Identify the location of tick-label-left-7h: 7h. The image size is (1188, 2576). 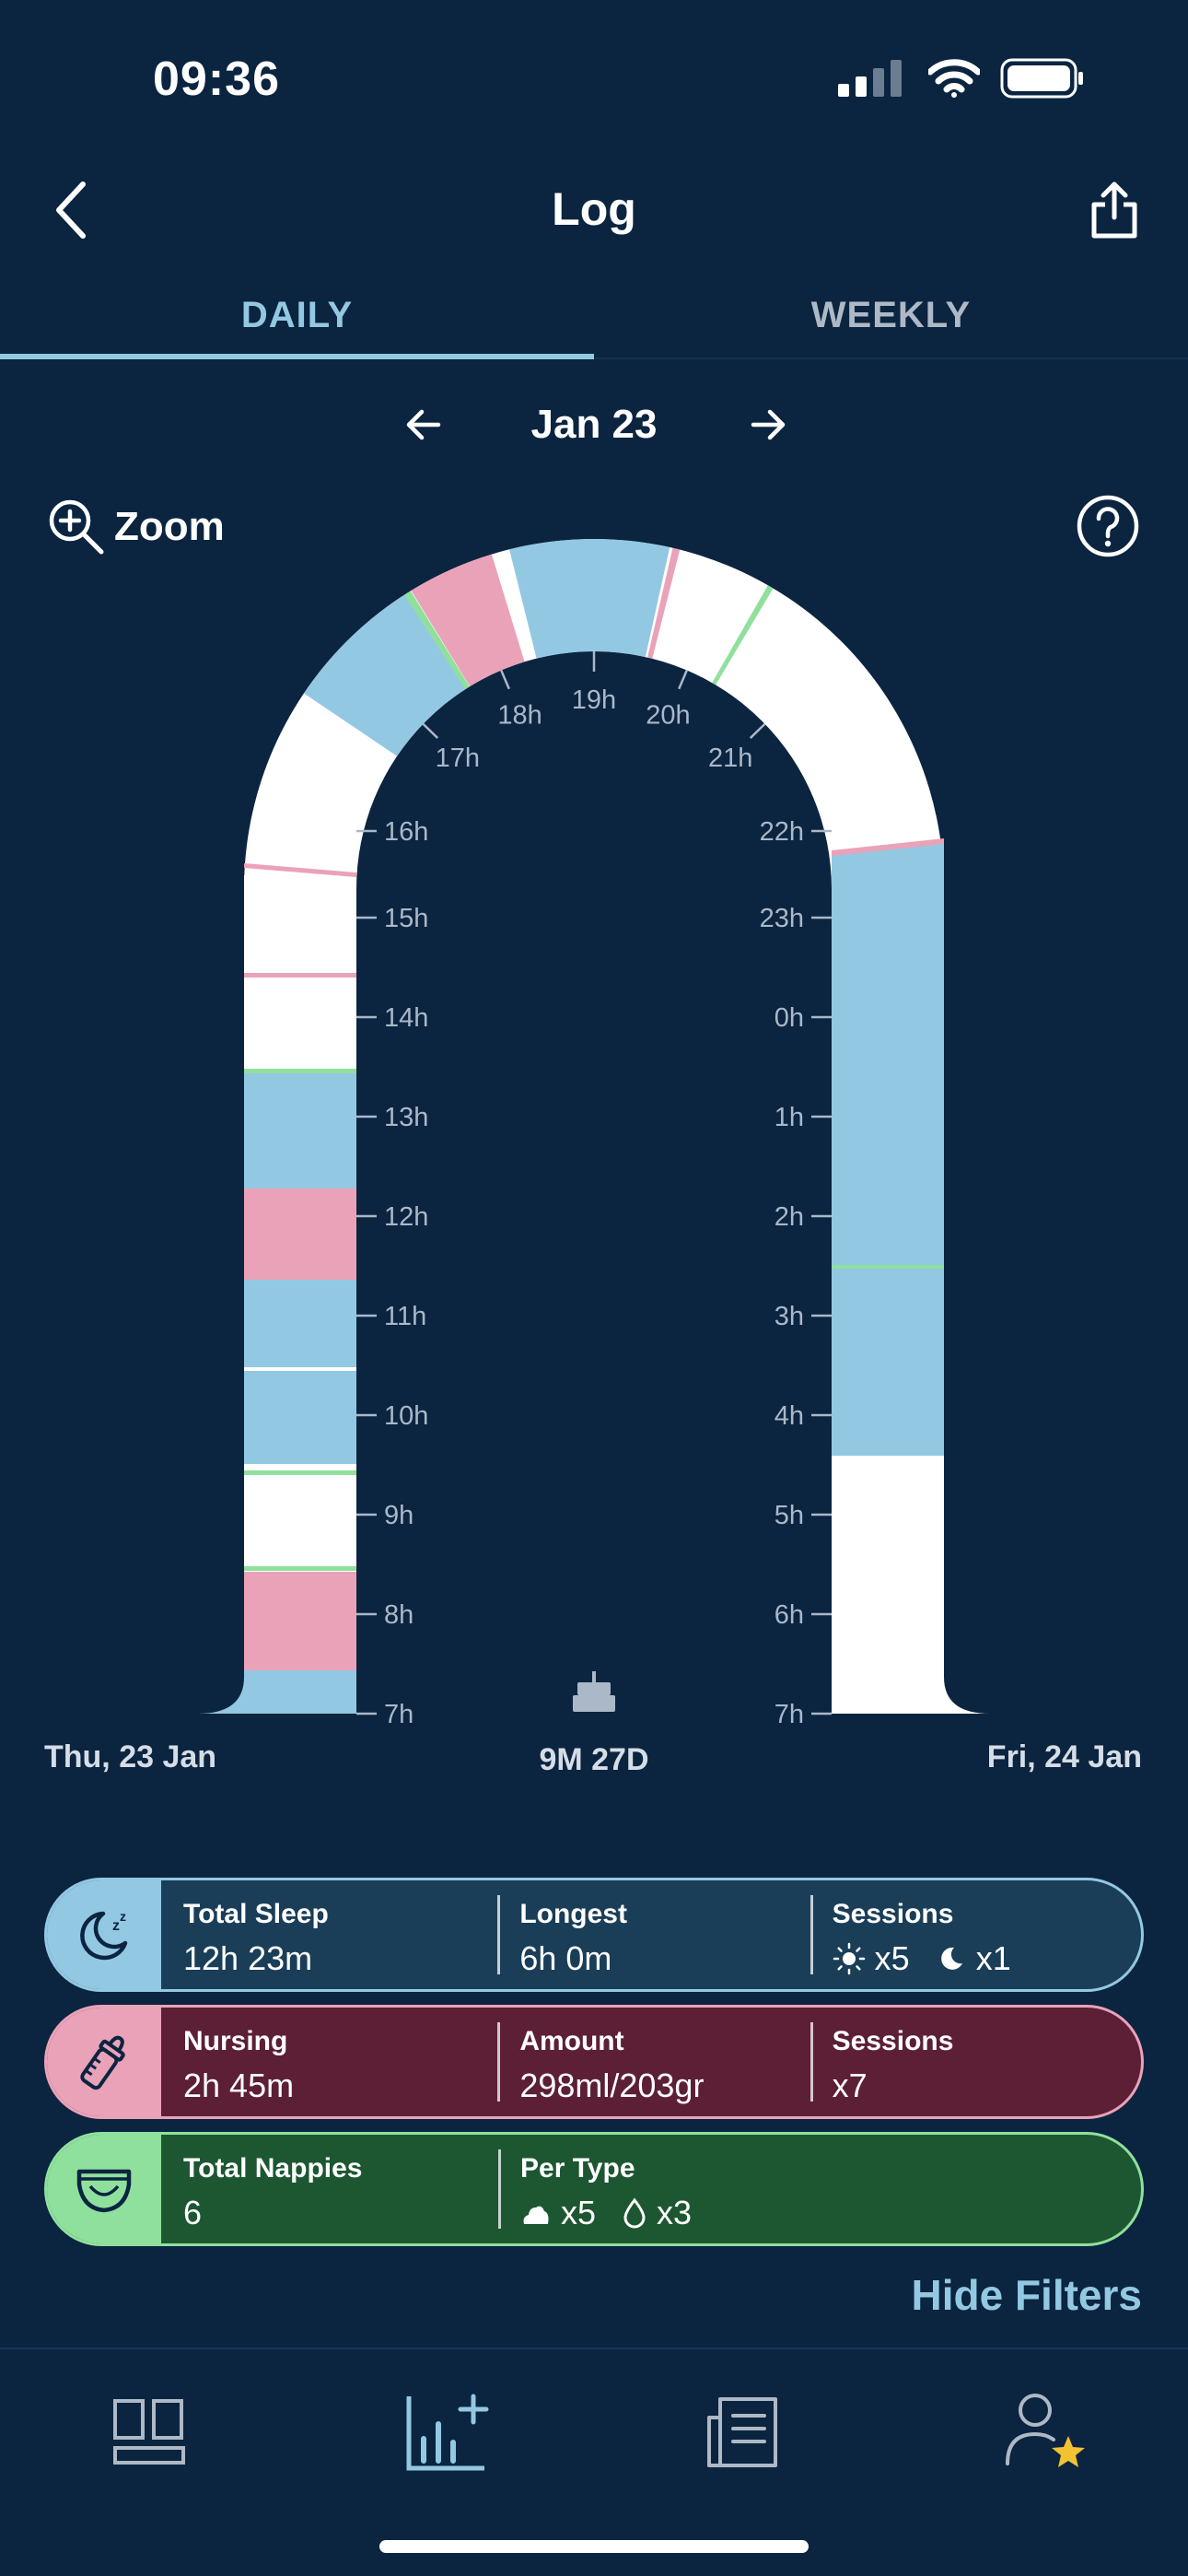
(398, 1714).